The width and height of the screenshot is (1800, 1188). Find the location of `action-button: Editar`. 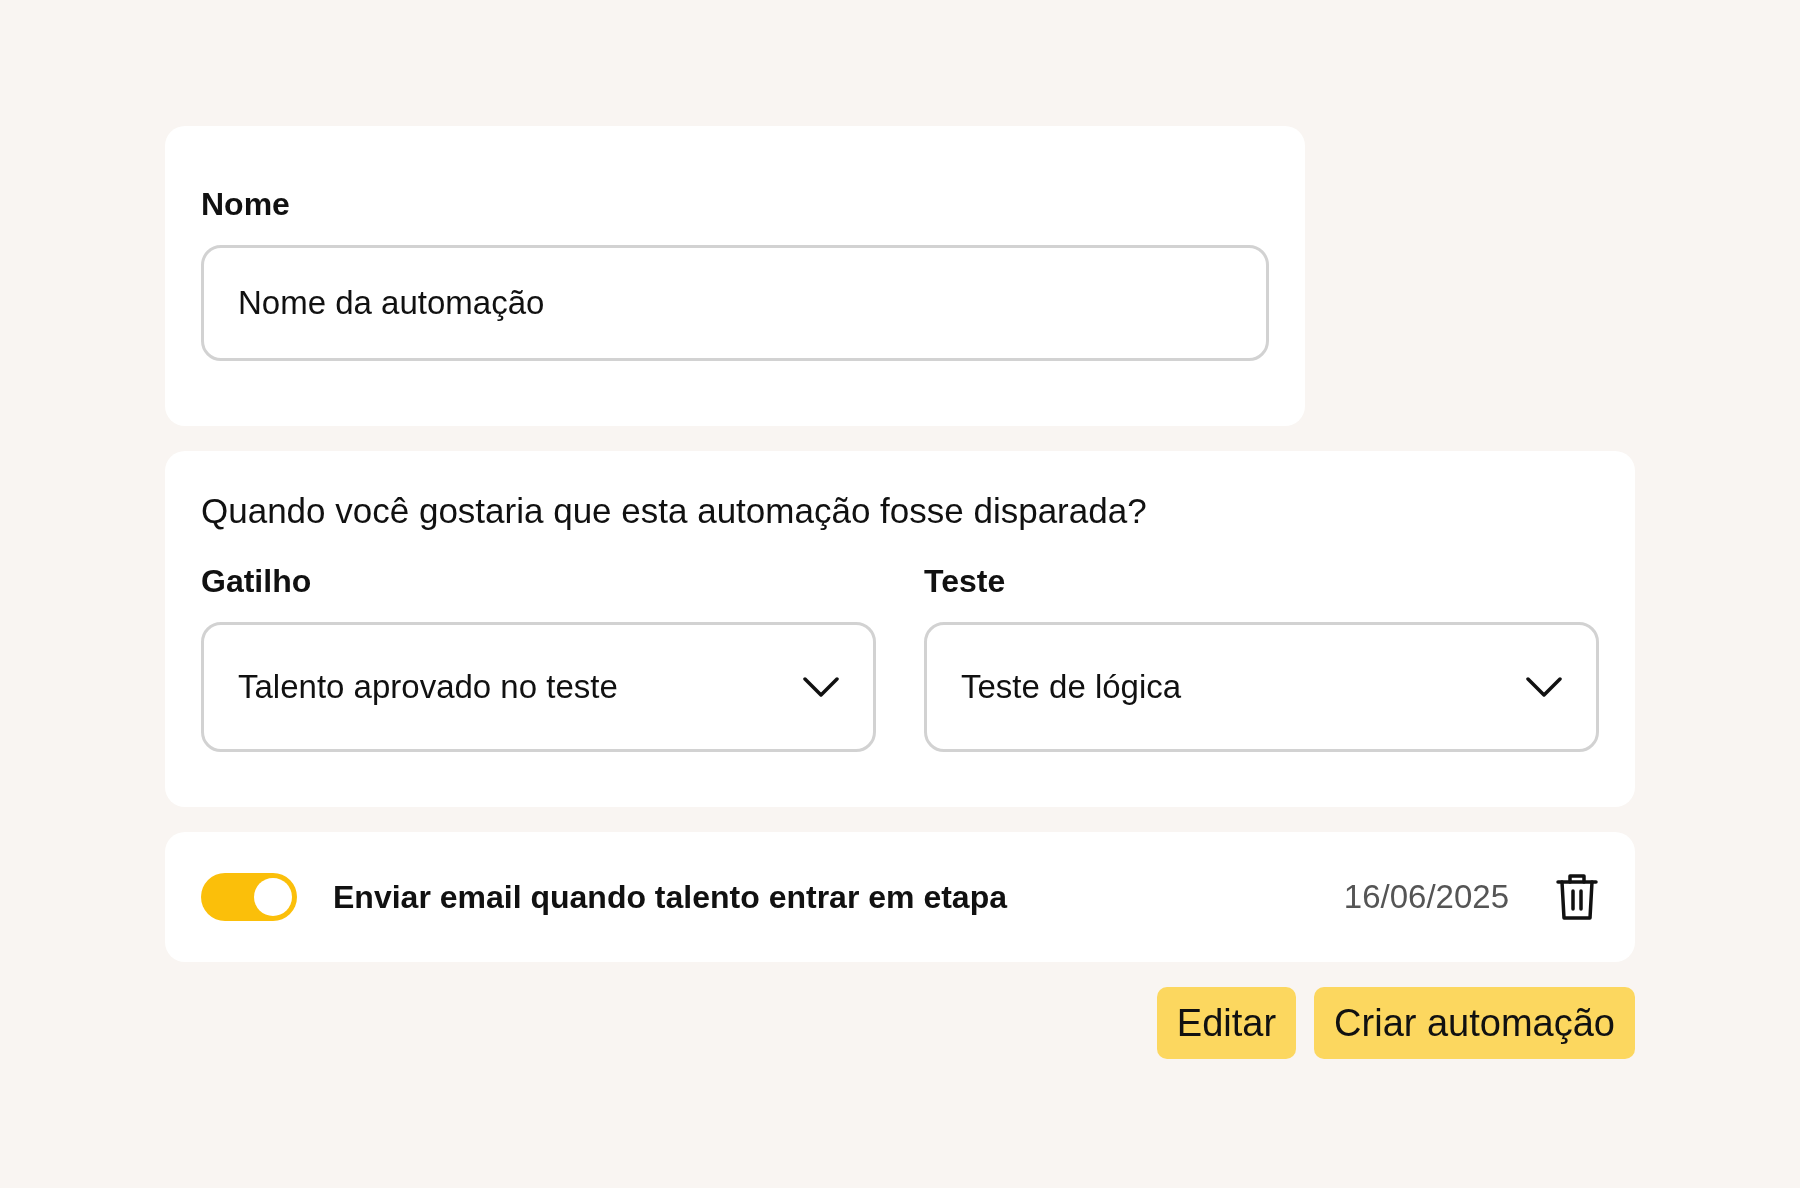

action-button: Editar is located at coordinates (1226, 1023).